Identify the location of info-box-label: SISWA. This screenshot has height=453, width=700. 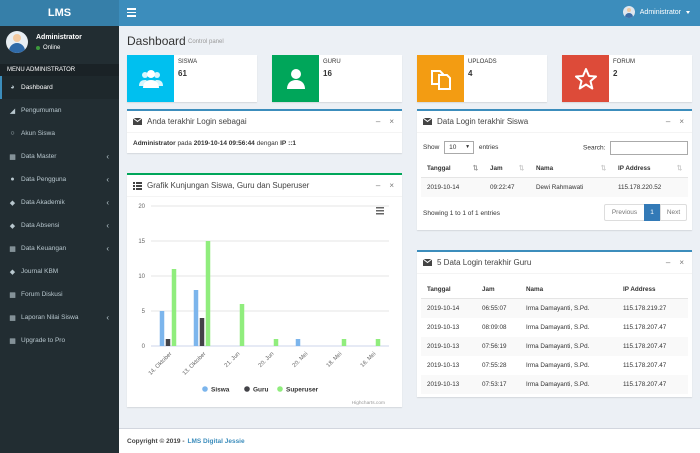
(188, 62).